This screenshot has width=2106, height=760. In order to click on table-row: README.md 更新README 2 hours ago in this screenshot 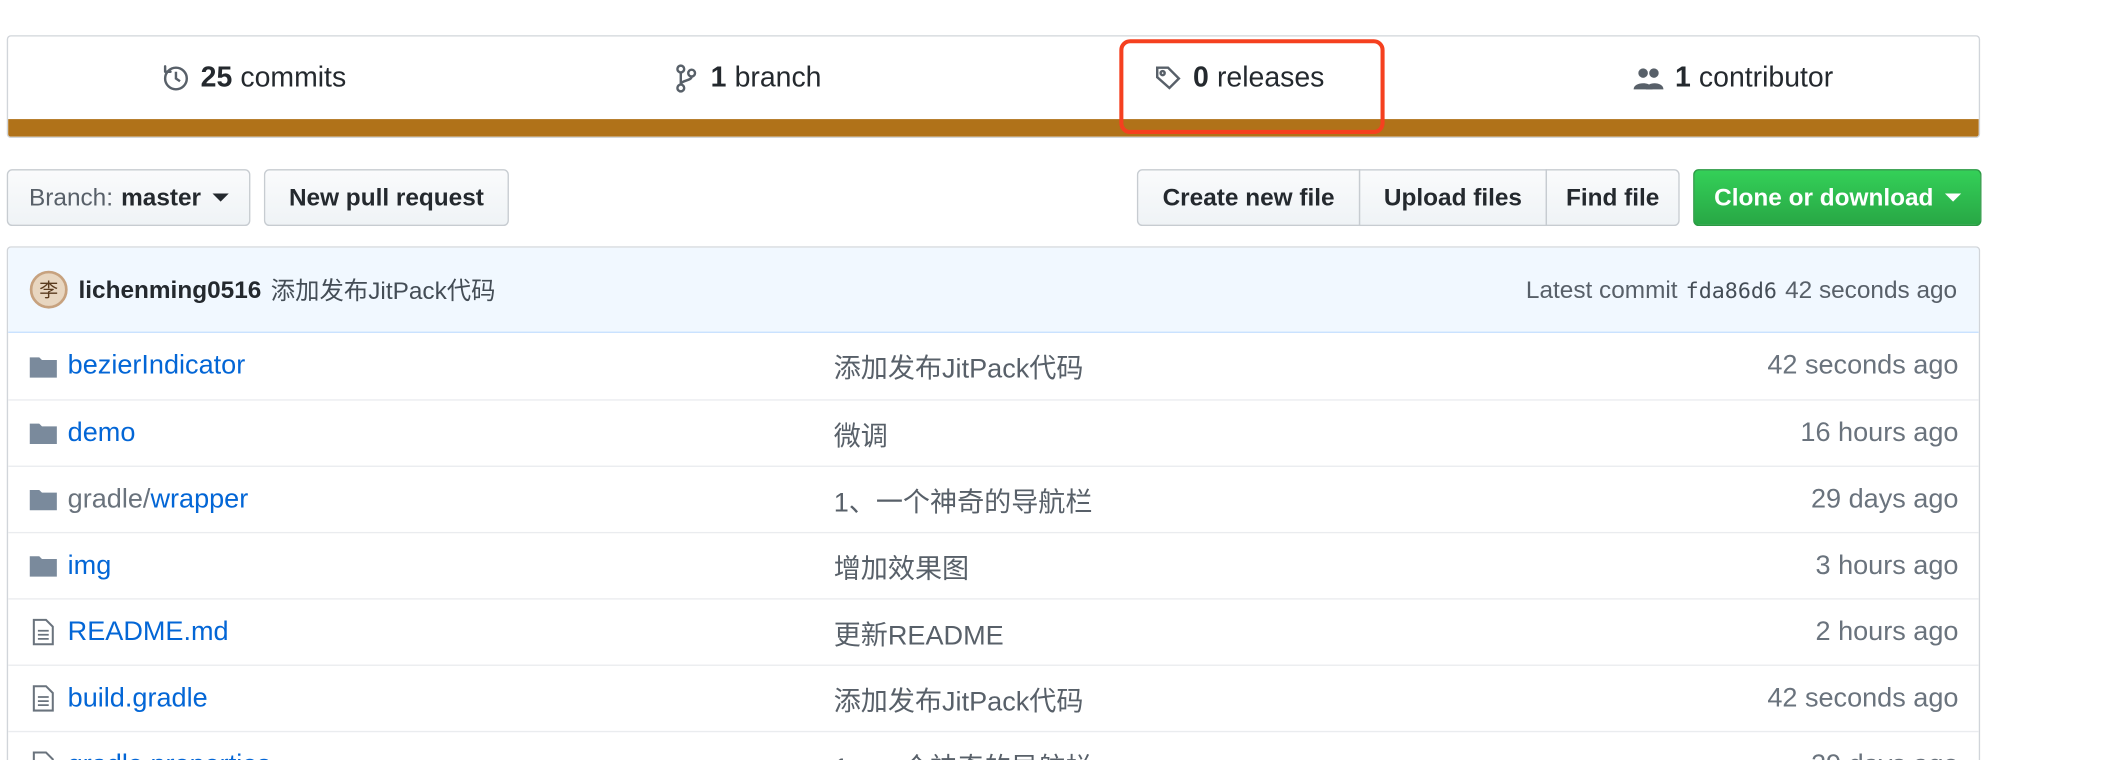, I will do `click(993, 631)`.